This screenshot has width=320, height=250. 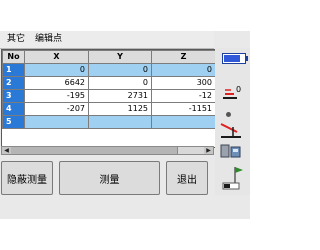 I want to click on battery-icon, so click(x=235, y=58).